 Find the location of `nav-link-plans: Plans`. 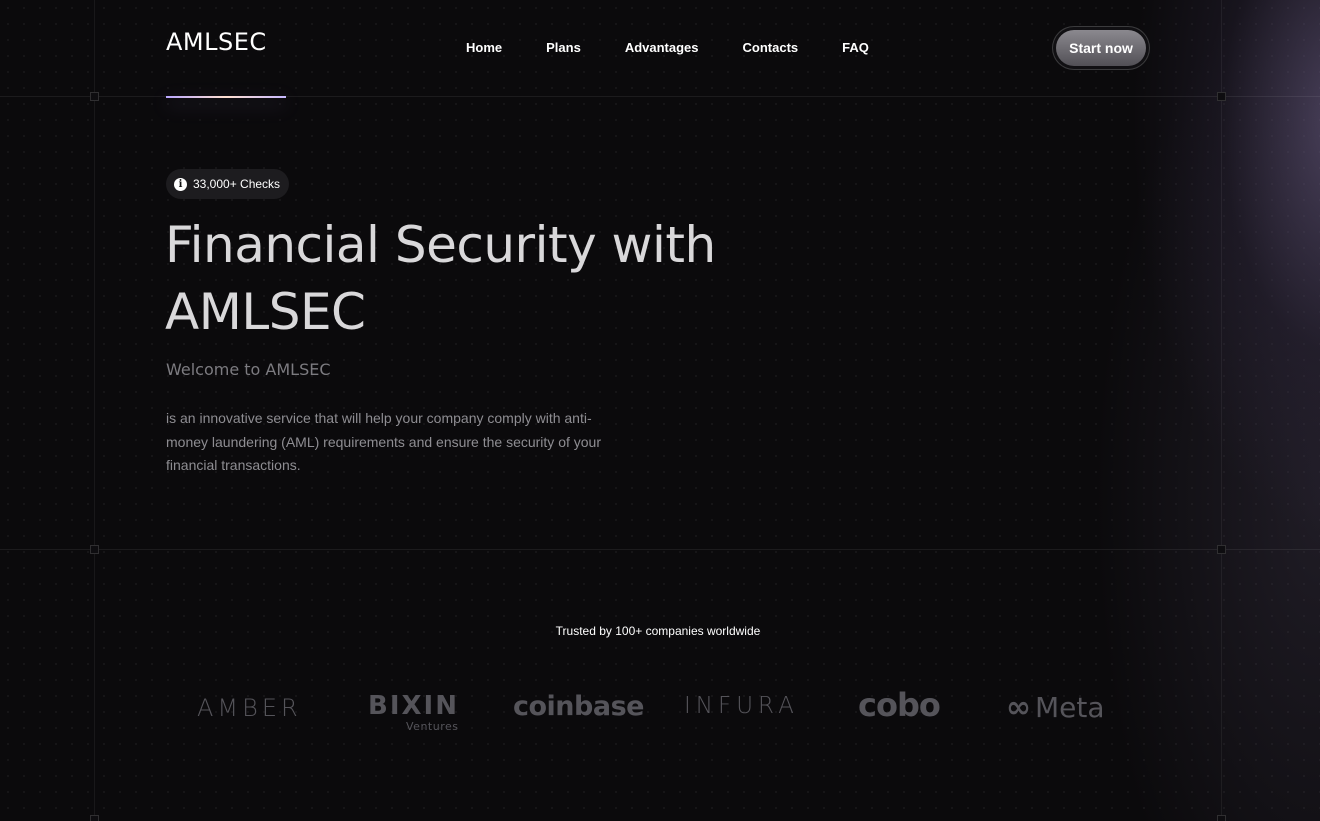

nav-link-plans: Plans is located at coordinates (563, 47).